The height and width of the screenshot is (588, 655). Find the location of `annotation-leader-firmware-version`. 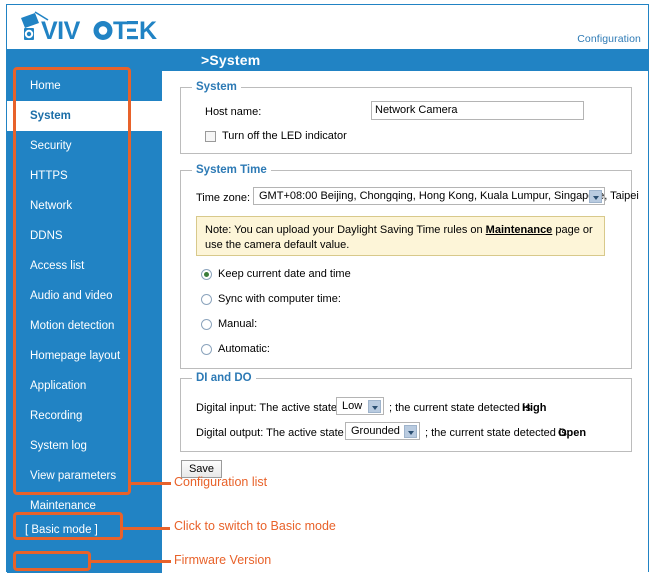

annotation-leader-firmware-version is located at coordinates (129, 561).